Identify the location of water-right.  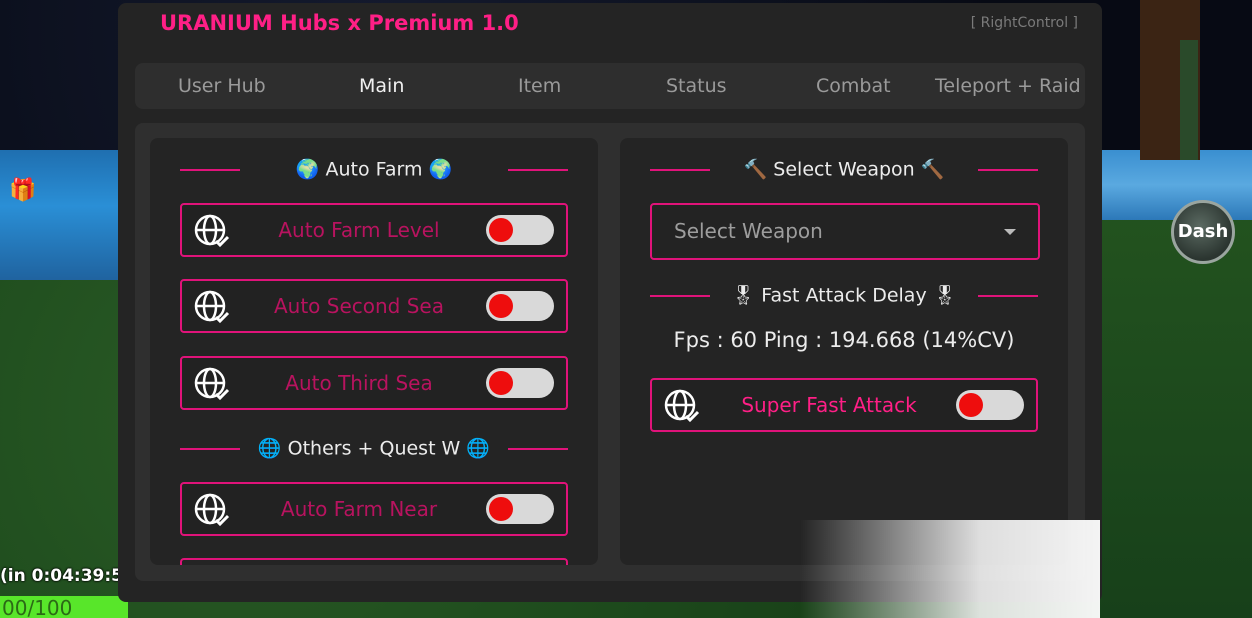
(1171, 185).